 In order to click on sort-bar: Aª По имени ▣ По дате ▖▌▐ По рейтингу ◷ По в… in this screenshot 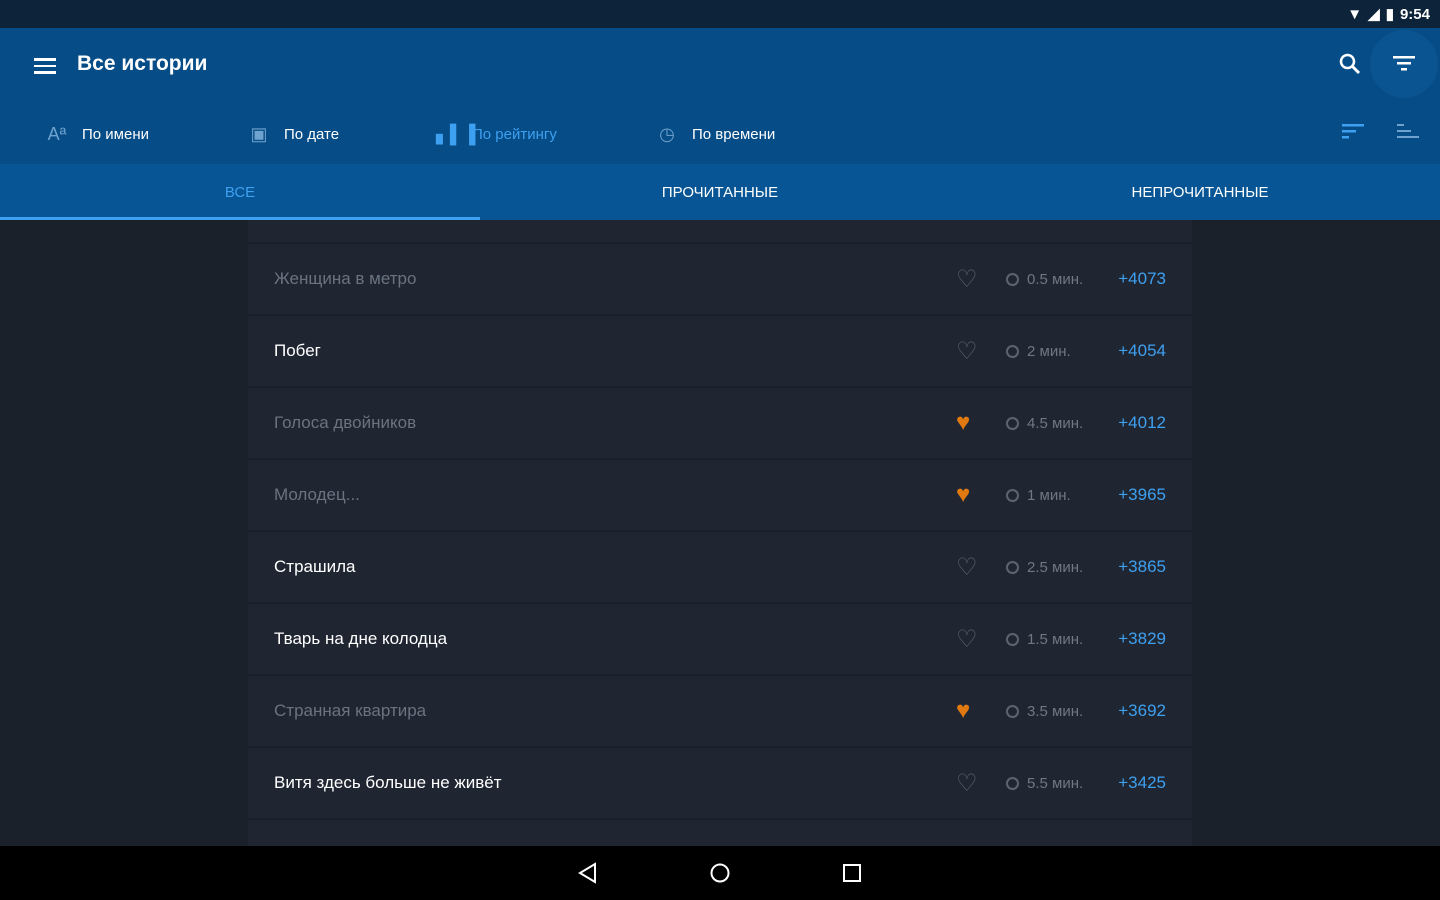, I will do `click(720, 134)`.